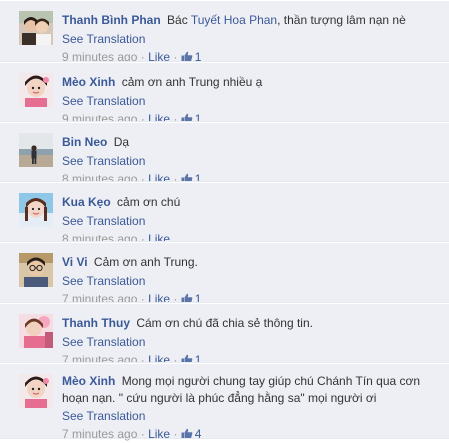  I want to click on avatar-photo-couple-icon, so click(36, 28).